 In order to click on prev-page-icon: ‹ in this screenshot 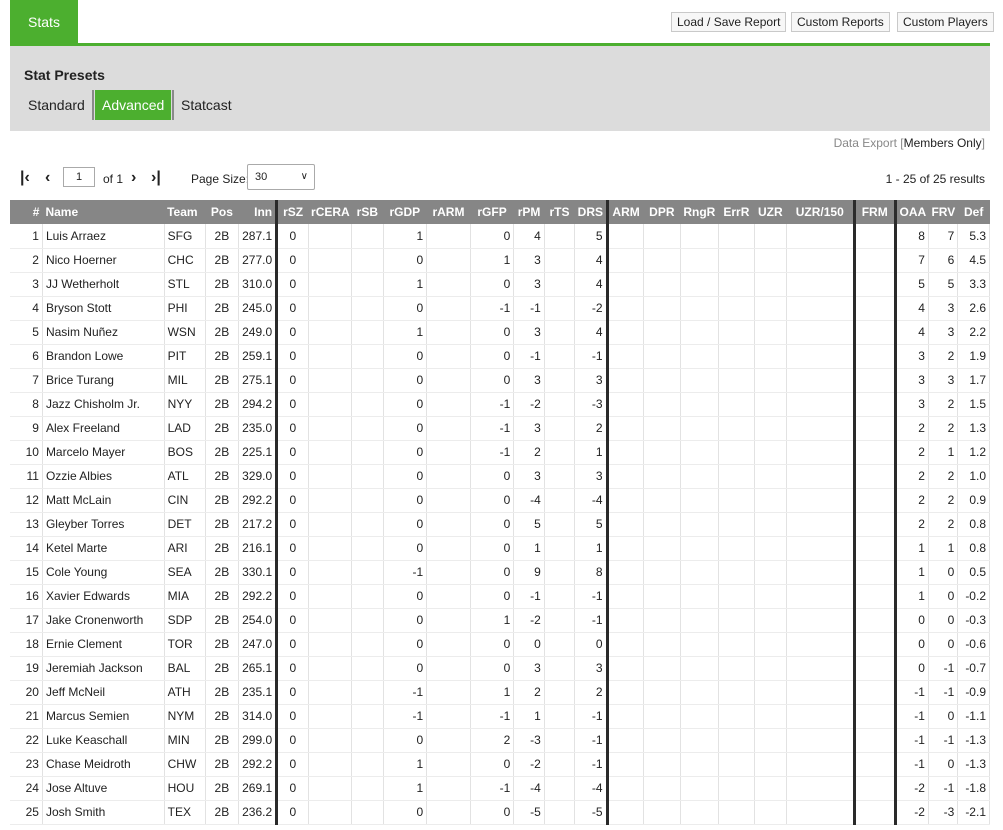, I will do `click(47, 178)`.